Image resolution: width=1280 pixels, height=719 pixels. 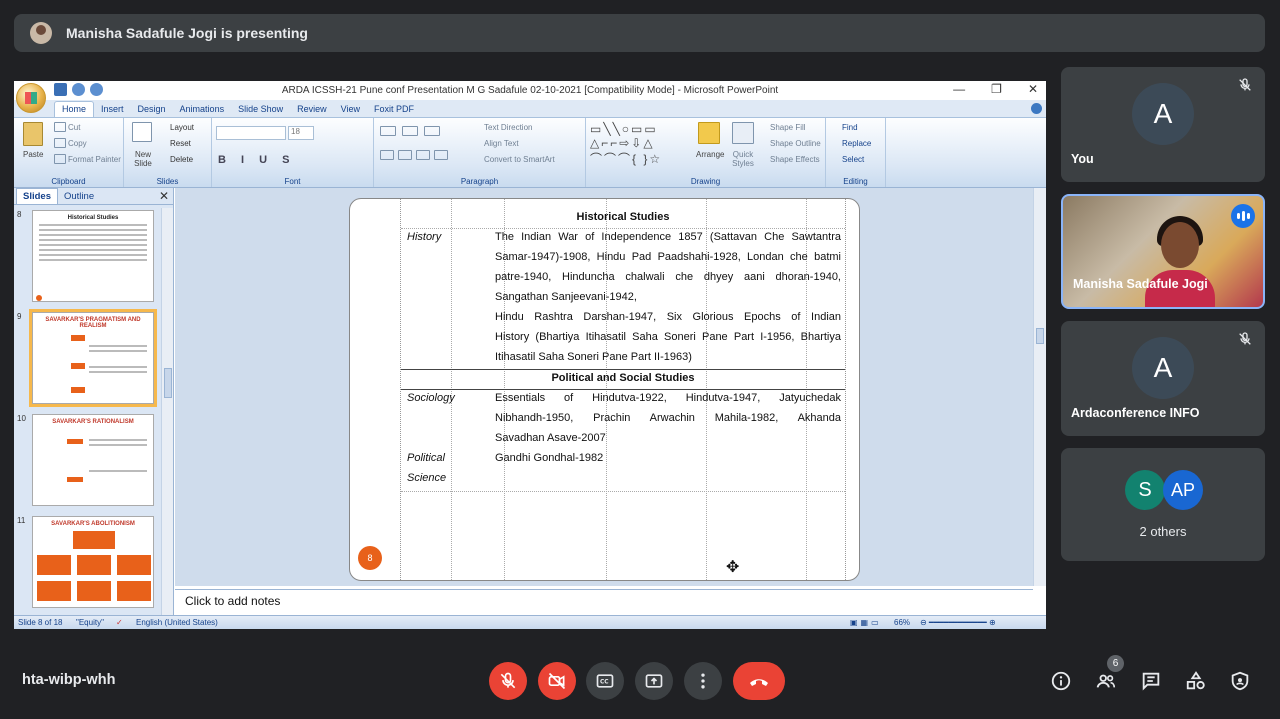 What do you see at coordinates (394, 110) in the screenshot?
I see `tab-foxit-pdf: Foxit PDF` at bounding box center [394, 110].